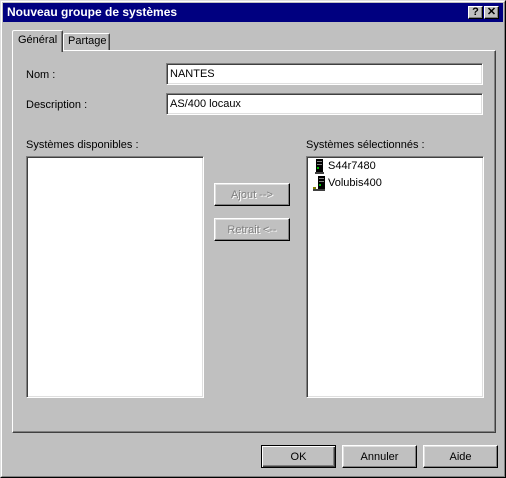  Describe the element at coordinates (385, 167) in the screenshot. I see `list-item: S44r7480` at that location.